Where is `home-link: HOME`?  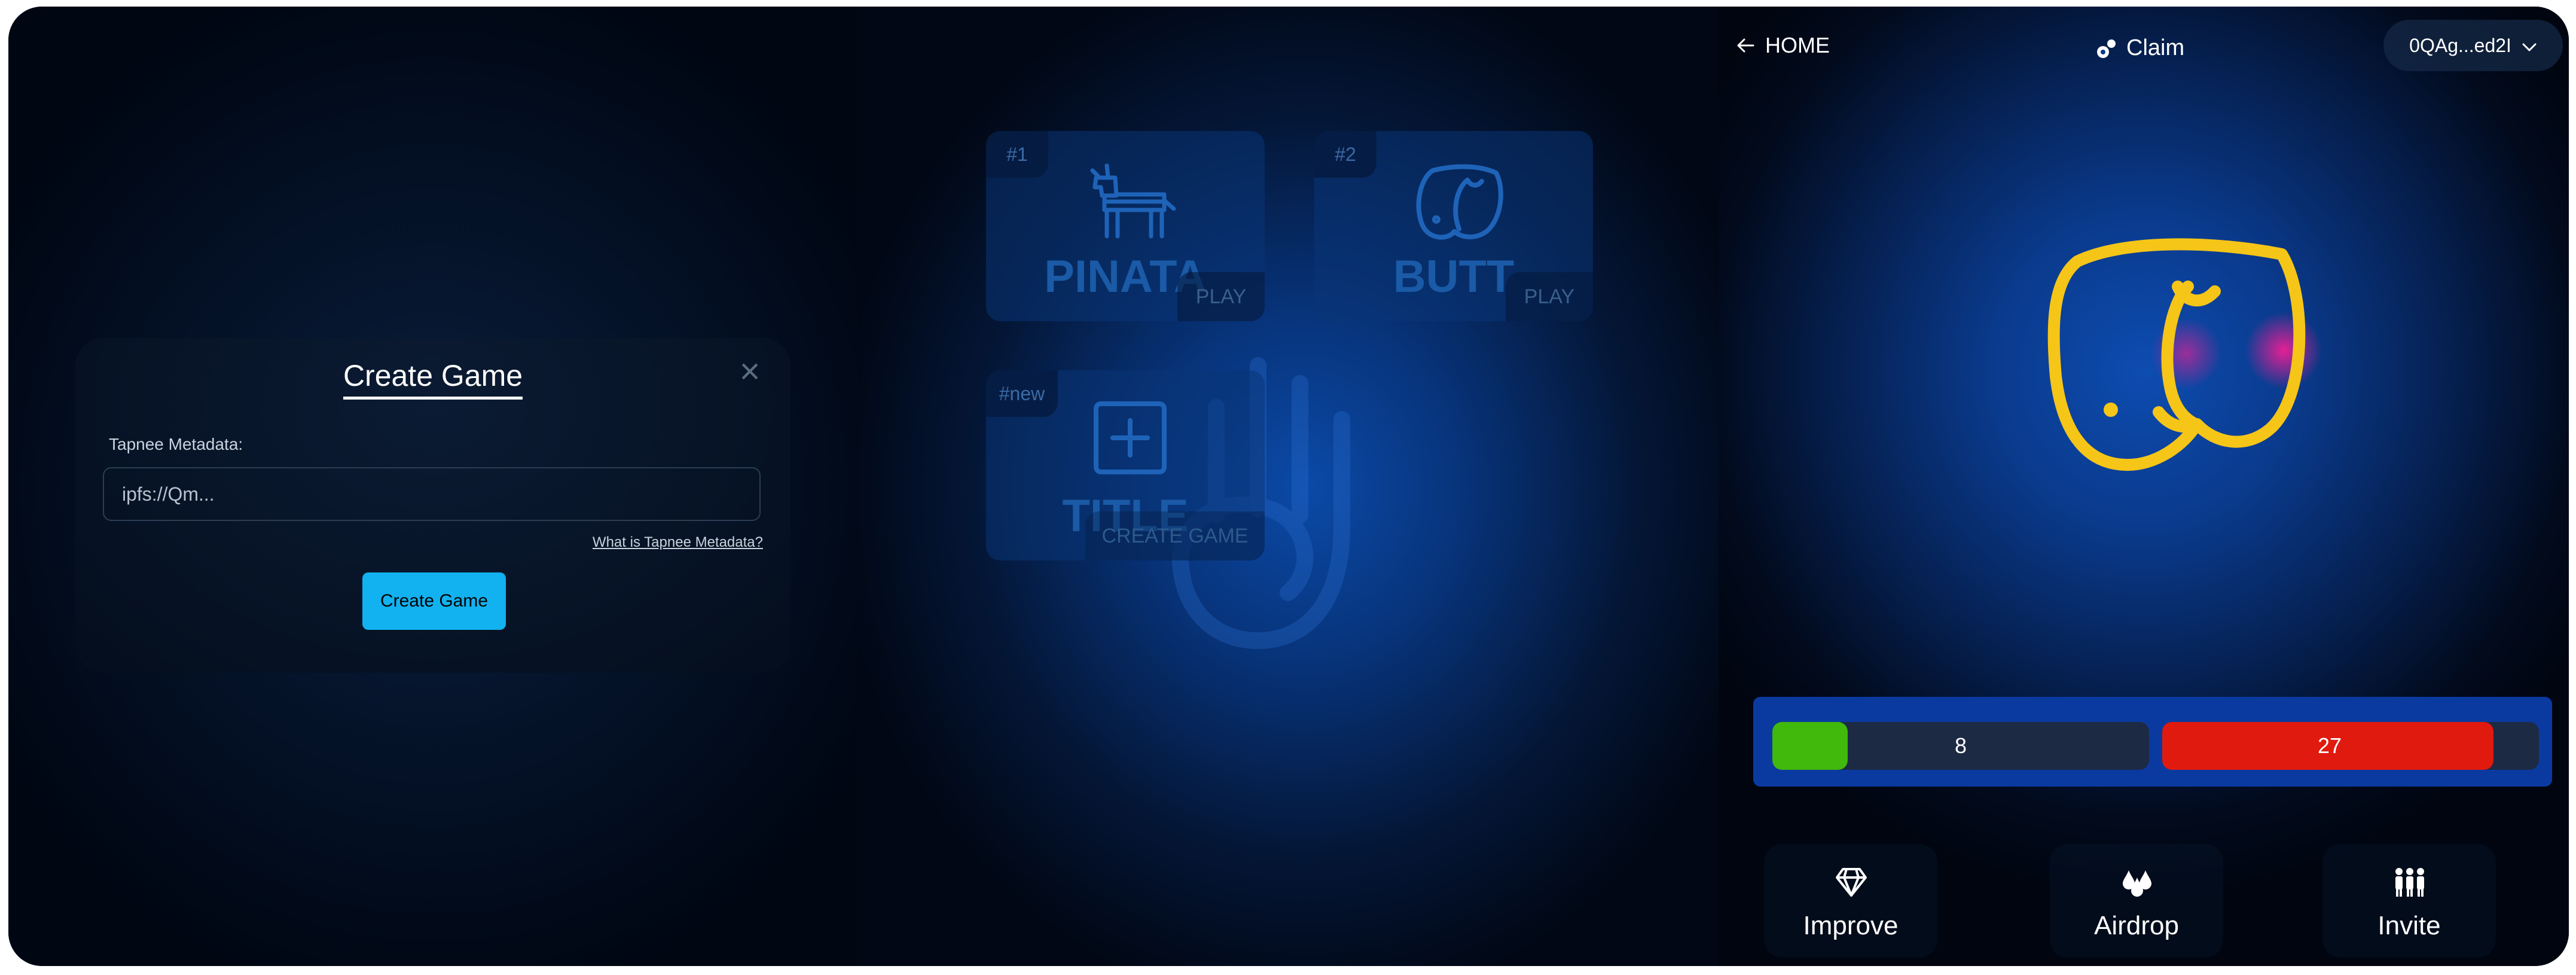
home-link: HOME is located at coordinates (1783, 45).